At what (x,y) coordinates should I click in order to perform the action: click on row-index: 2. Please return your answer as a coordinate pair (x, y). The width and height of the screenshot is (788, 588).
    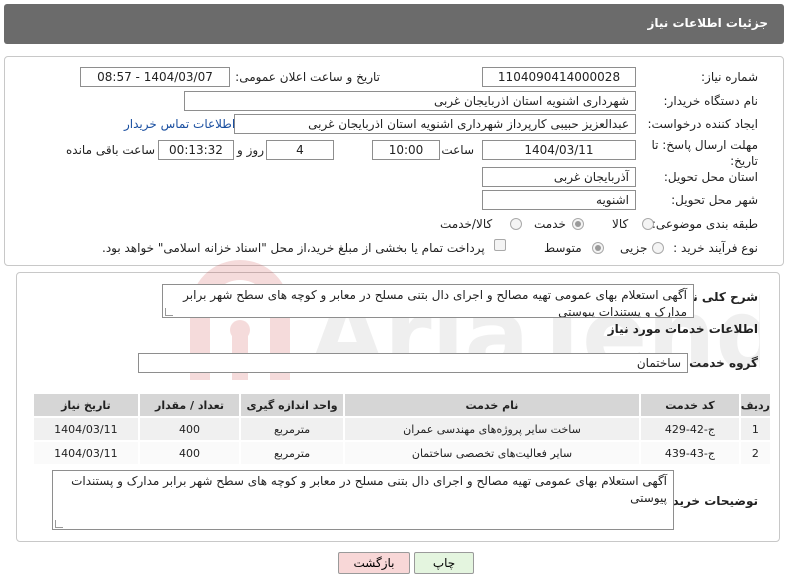
    Looking at the image, I should click on (755, 453).